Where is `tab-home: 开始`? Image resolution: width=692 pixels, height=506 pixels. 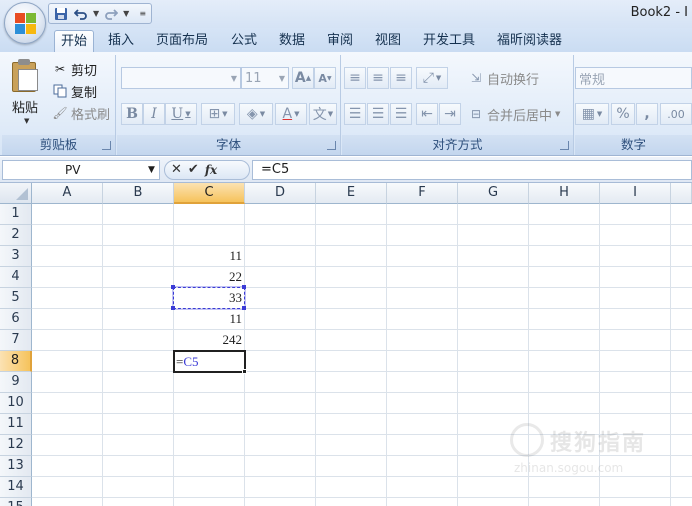
tab-home: 开始 is located at coordinates (74, 41).